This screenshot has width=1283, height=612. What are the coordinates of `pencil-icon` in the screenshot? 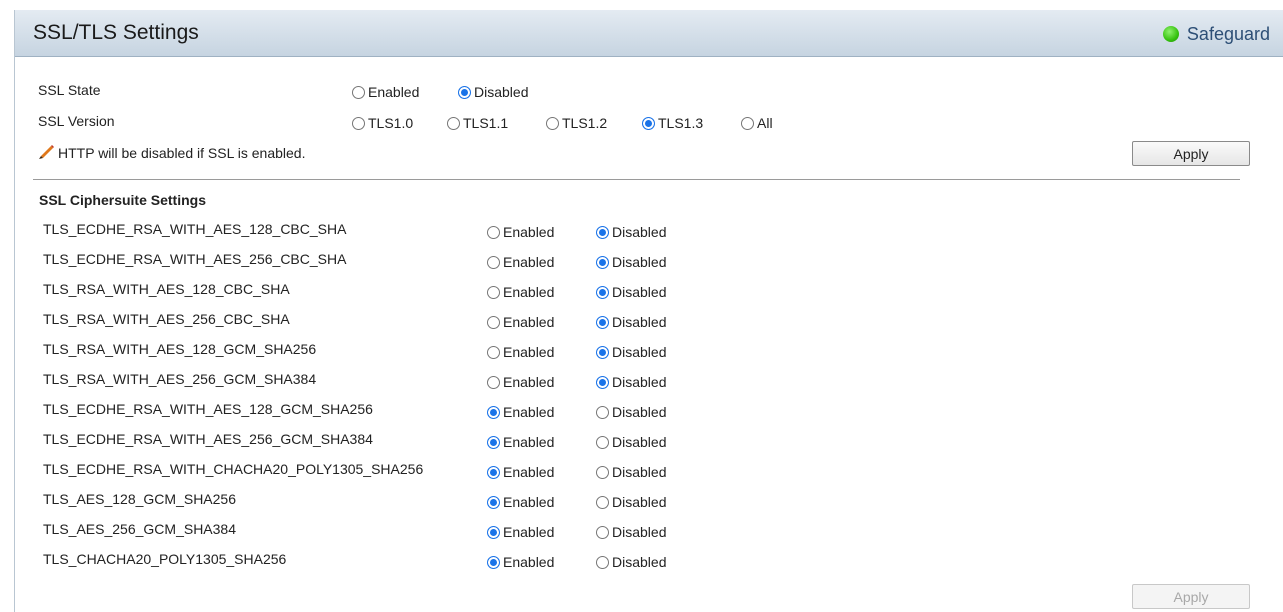 It's located at (46, 152).